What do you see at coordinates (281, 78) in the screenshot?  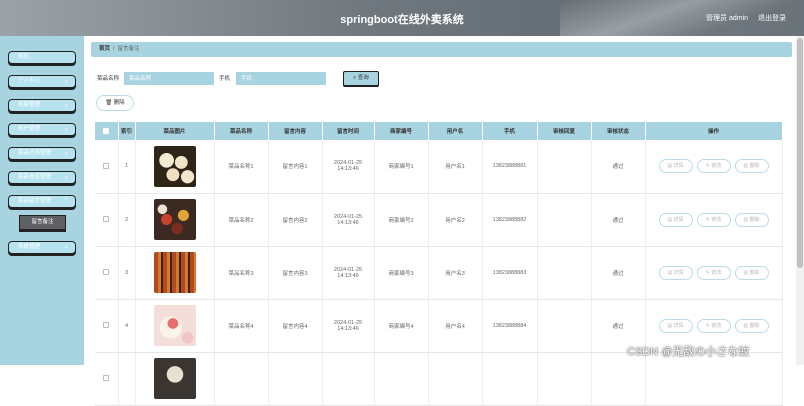 I see `phone-input` at bounding box center [281, 78].